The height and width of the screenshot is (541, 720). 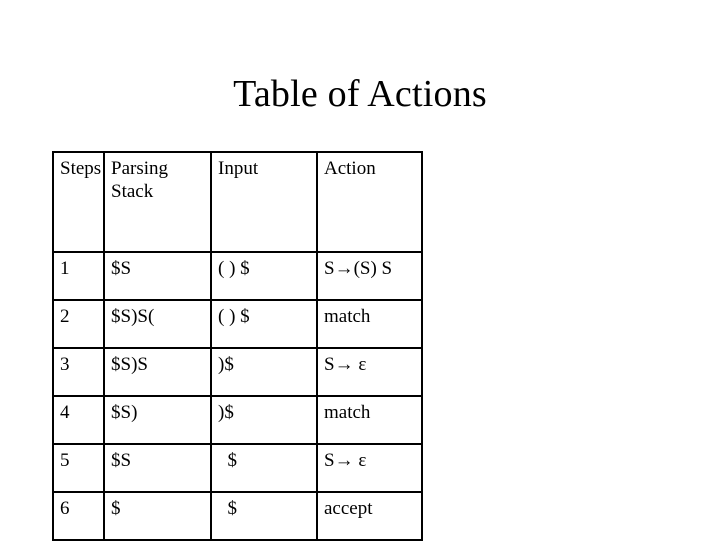 What do you see at coordinates (369, 516) in the screenshot?
I see `cell-action: accept` at bounding box center [369, 516].